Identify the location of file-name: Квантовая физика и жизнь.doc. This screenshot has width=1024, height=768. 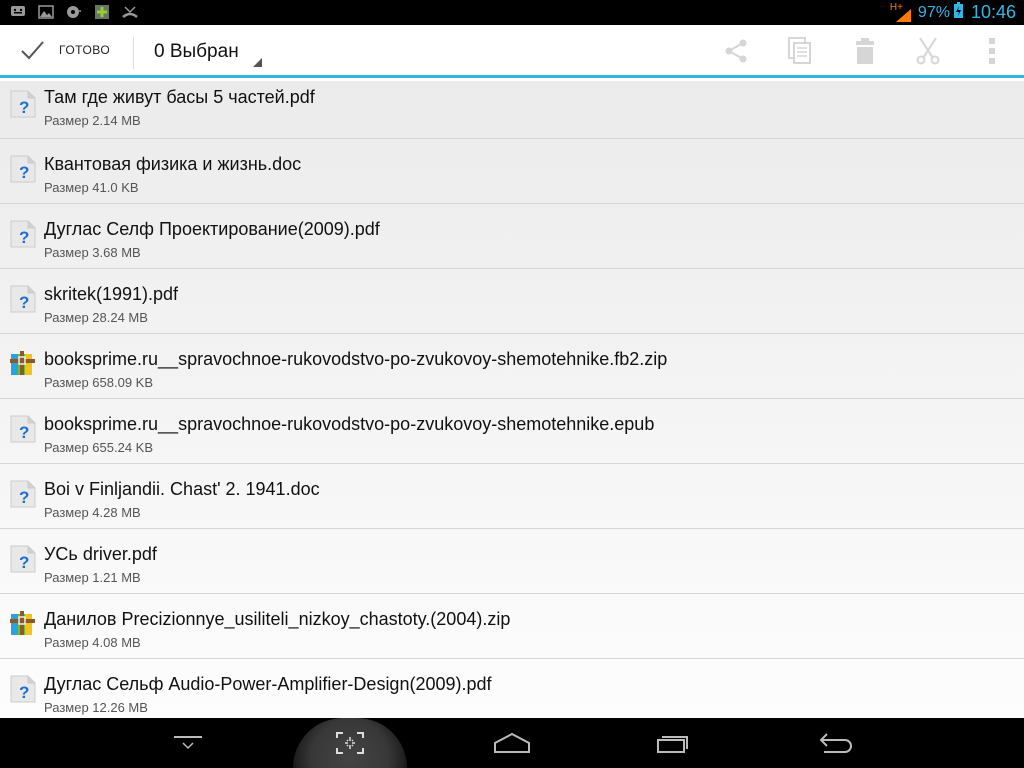
(173, 164).